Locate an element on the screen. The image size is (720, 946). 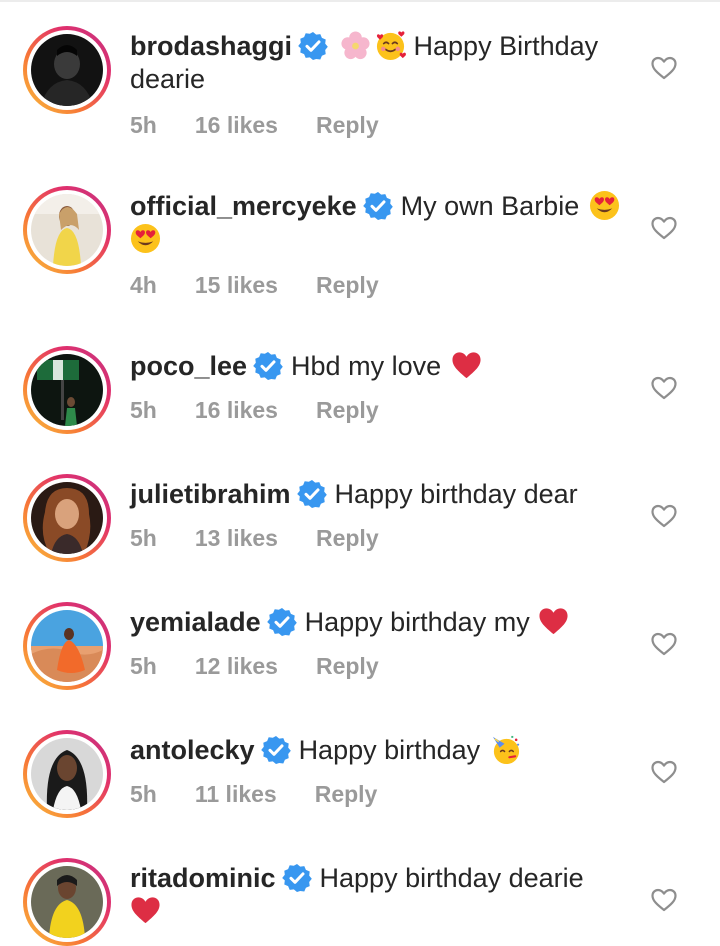
cherry-blossom-icon is located at coordinates (355, 45).